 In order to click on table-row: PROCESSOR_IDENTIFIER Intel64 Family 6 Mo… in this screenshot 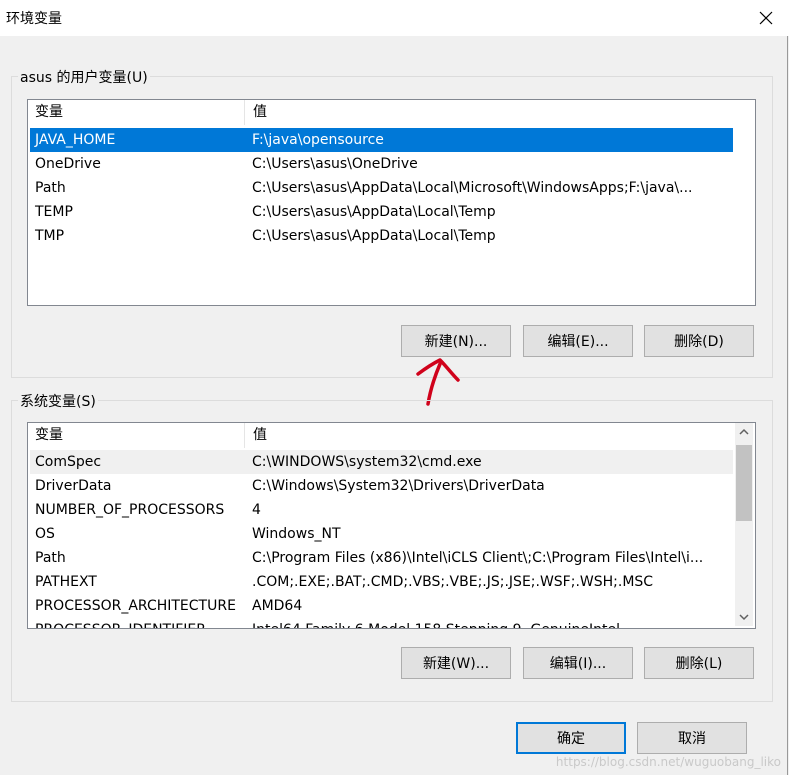, I will do `click(381, 623)`.